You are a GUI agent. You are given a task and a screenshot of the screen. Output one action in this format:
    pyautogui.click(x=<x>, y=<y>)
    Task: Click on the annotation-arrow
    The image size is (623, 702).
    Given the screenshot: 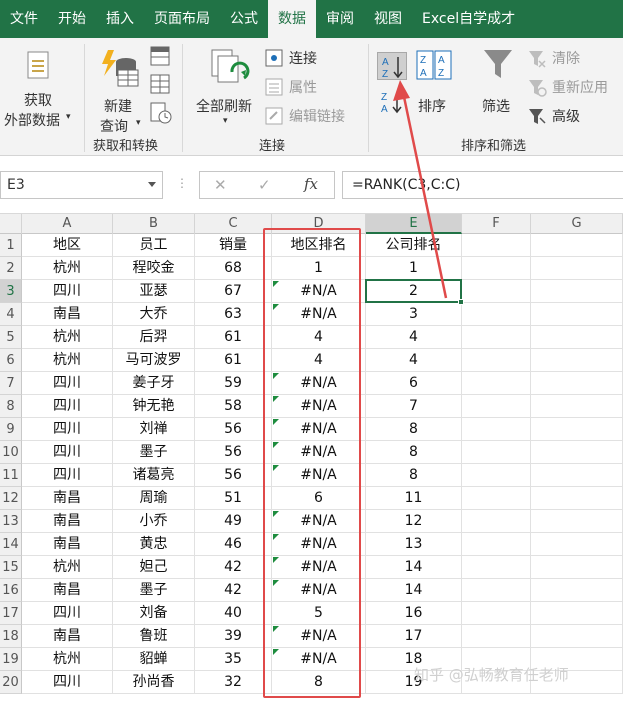 What is the action you would take?
    pyautogui.click(x=420, y=189)
    